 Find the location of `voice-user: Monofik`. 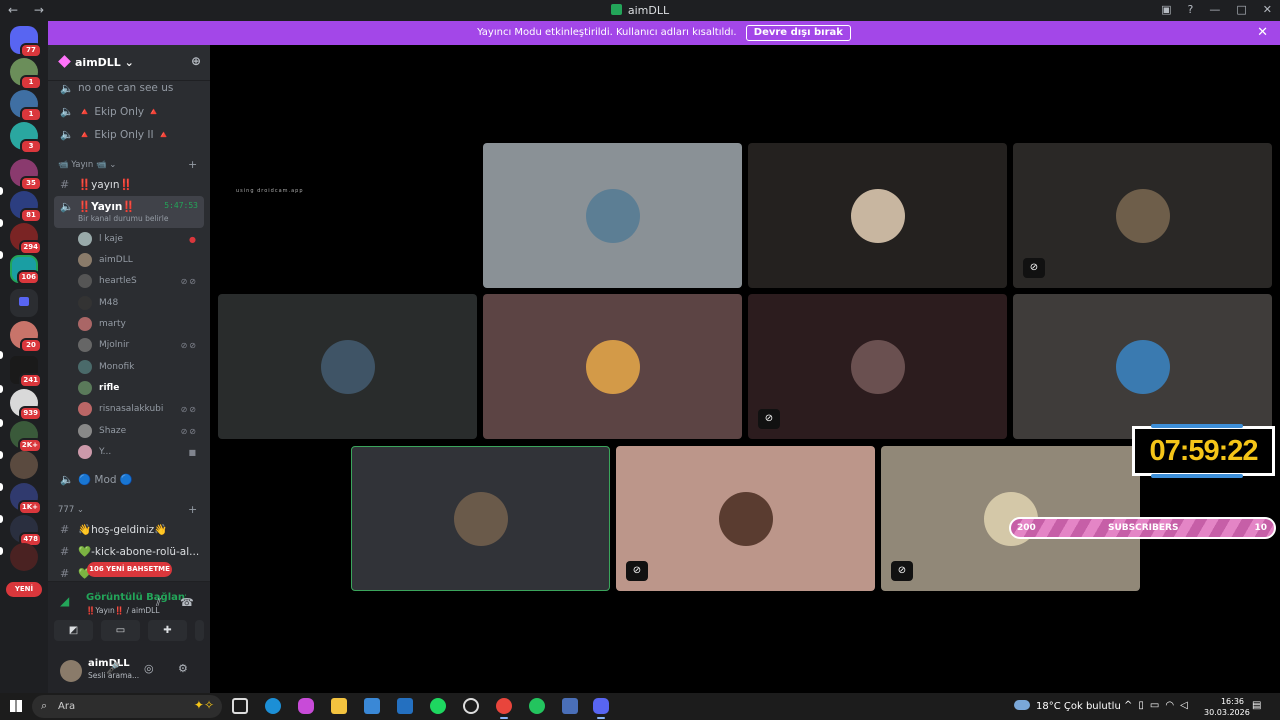

voice-user: Monofik is located at coordinates (140, 367).